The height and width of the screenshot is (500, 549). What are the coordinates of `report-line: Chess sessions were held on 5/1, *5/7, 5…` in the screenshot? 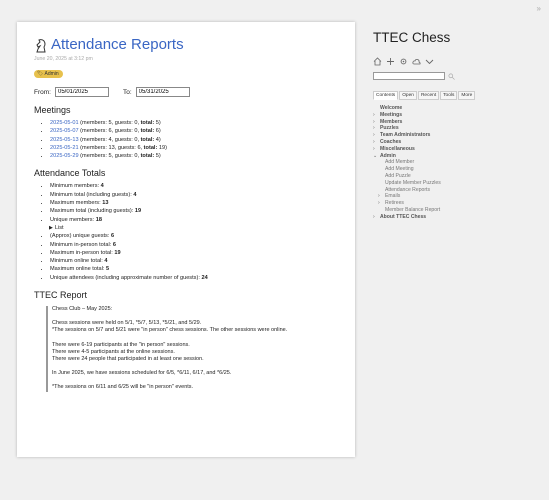 It's located at (127, 323).